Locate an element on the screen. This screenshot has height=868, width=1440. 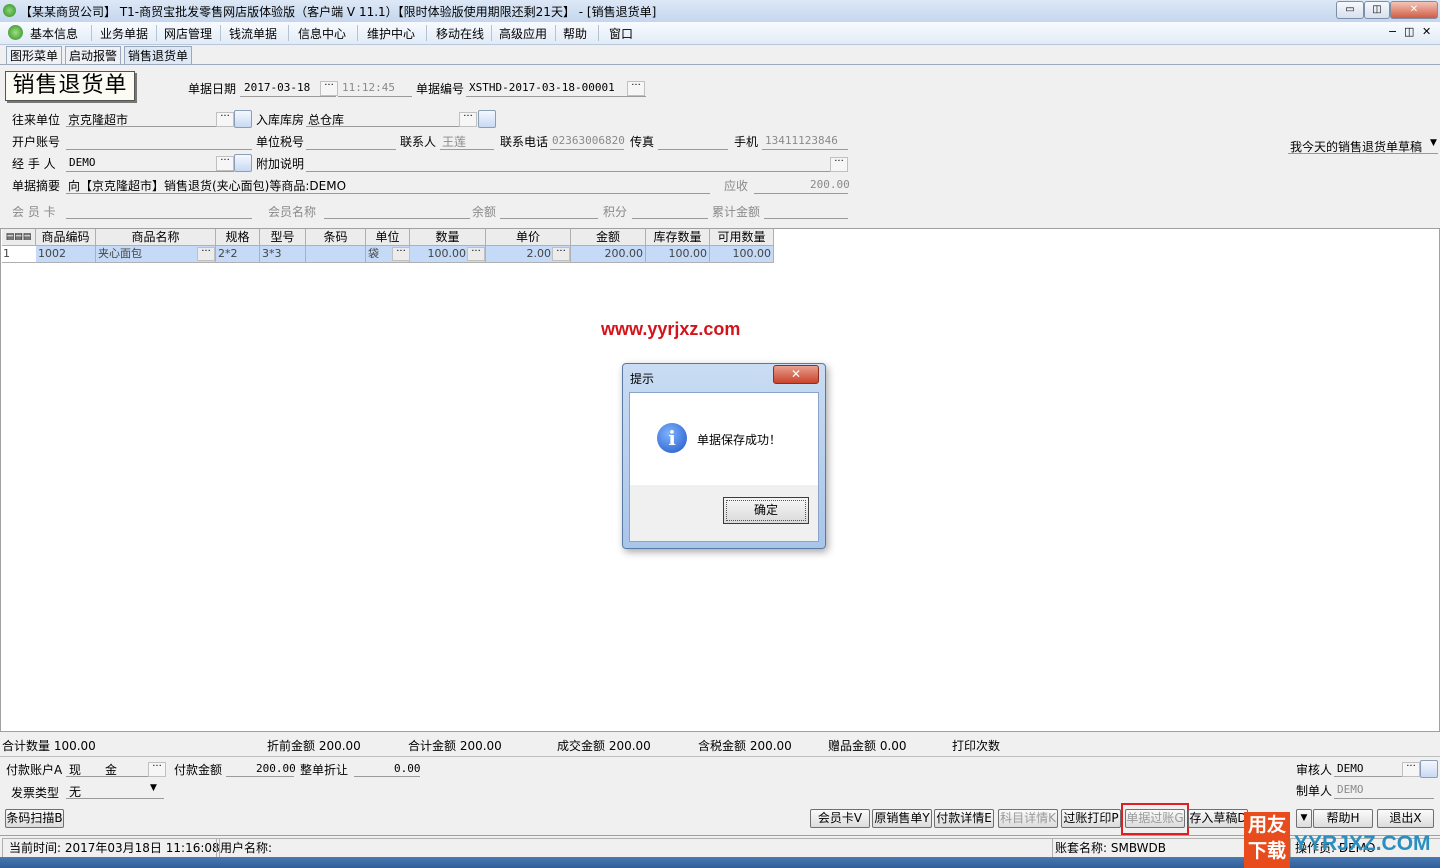
grid-col-stock: 库存数量 is located at coordinates (678, 237).